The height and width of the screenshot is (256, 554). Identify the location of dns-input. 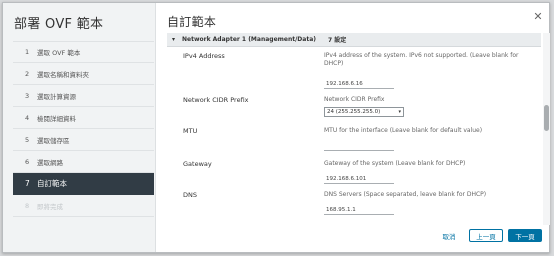
(359, 210).